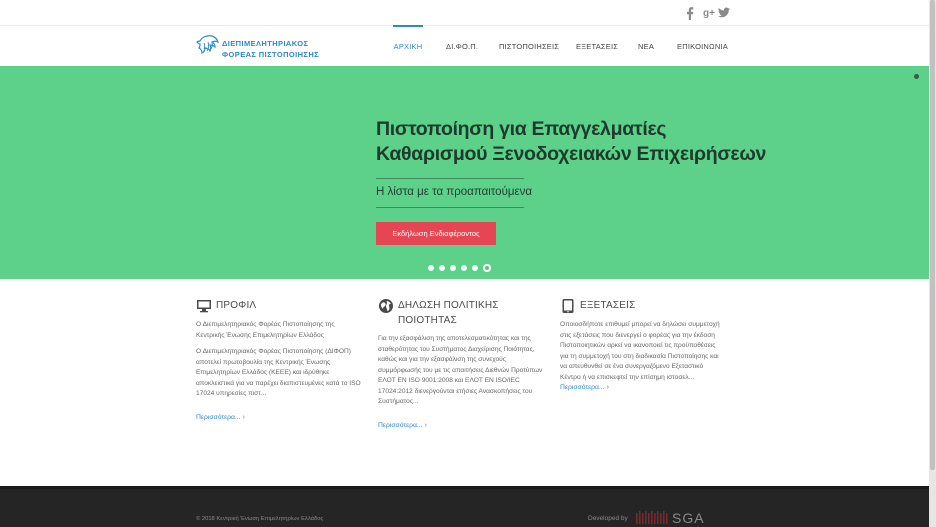  I want to click on profile-heading: ΠΡΟΦΙΛ, so click(278, 306).